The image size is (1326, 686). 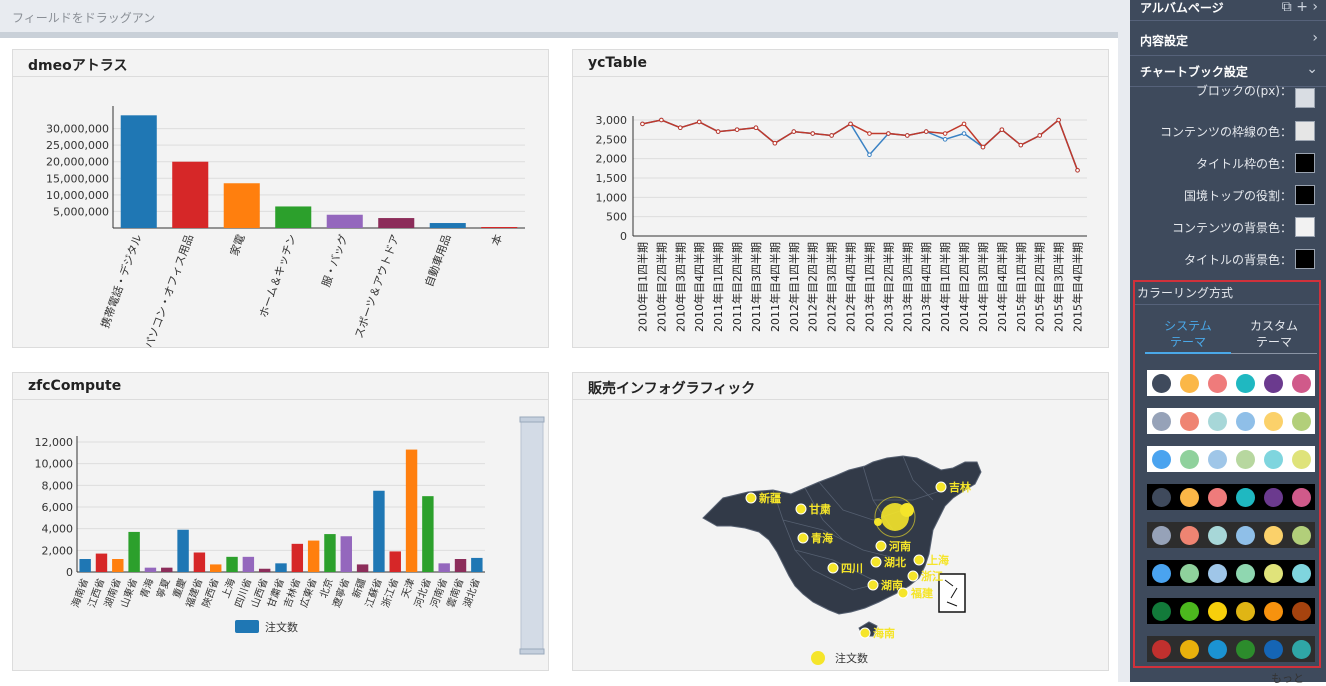 What do you see at coordinates (612, 197) in the screenshot?
I see `y-tick-label: 1,000` at bounding box center [612, 197].